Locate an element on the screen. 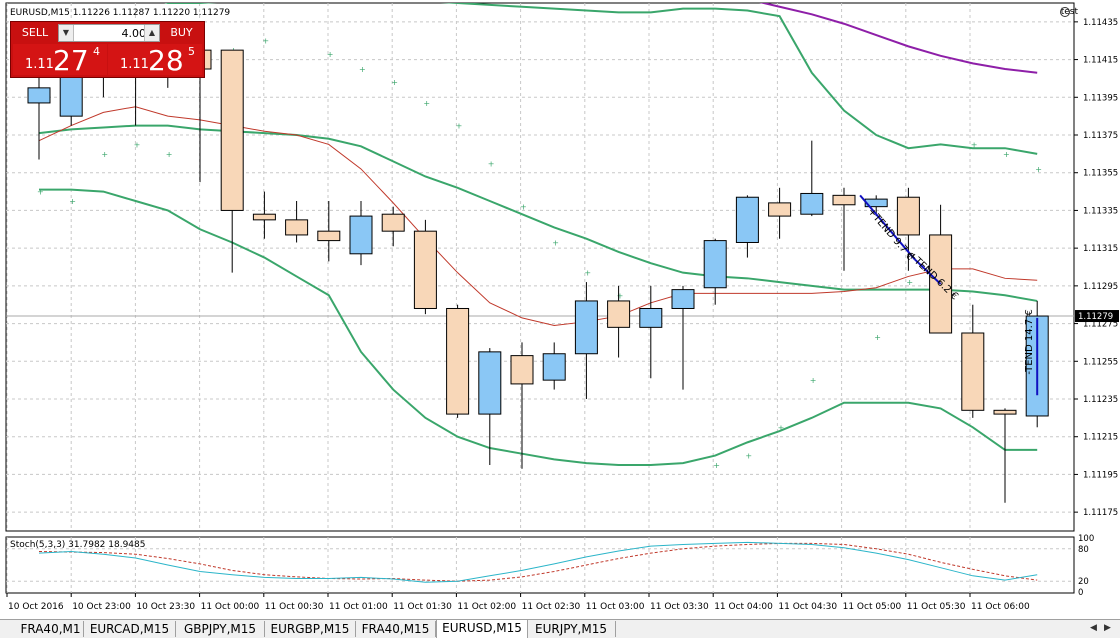 This screenshot has width=1120, height=638. tab-scroll-right-icon: ▶ is located at coordinates (1107, 628).